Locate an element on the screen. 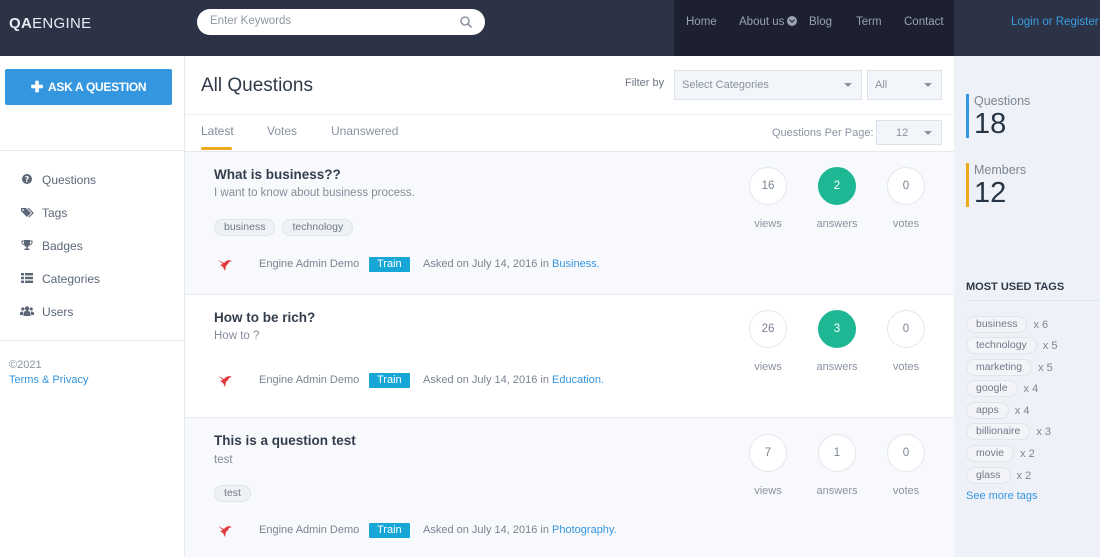 The image size is (1100, 557). ask-question-button: ✚ ASK A QUESTION is located at coordinates (88, 87).